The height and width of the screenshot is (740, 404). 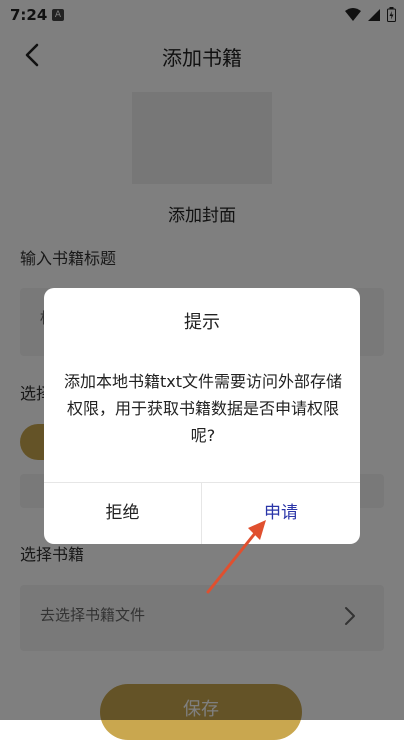 I want to click on dialog-title: 提示, so click(x=202, y=322).